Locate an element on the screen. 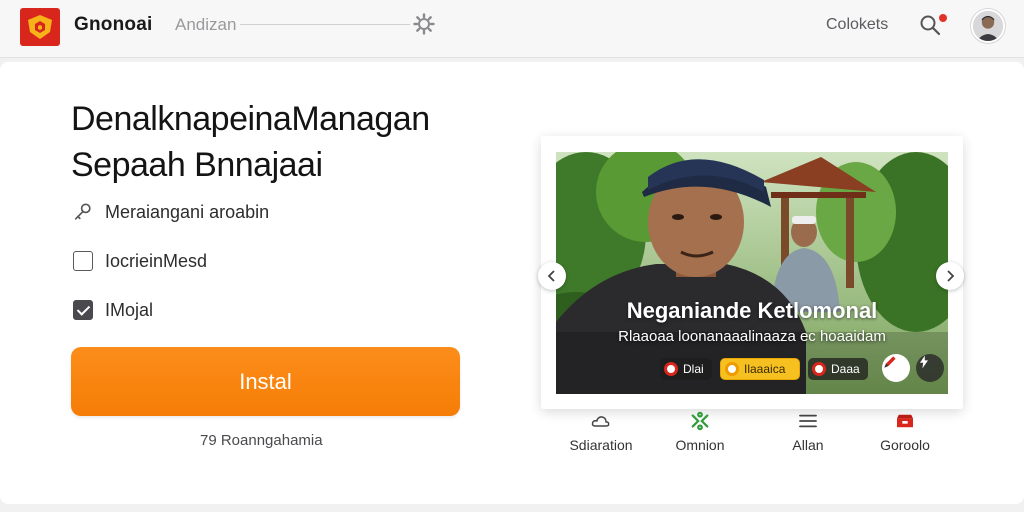 The height and width of the screenshot is (512, 1024). install-button: Instal is located at coordinates (265, 381).